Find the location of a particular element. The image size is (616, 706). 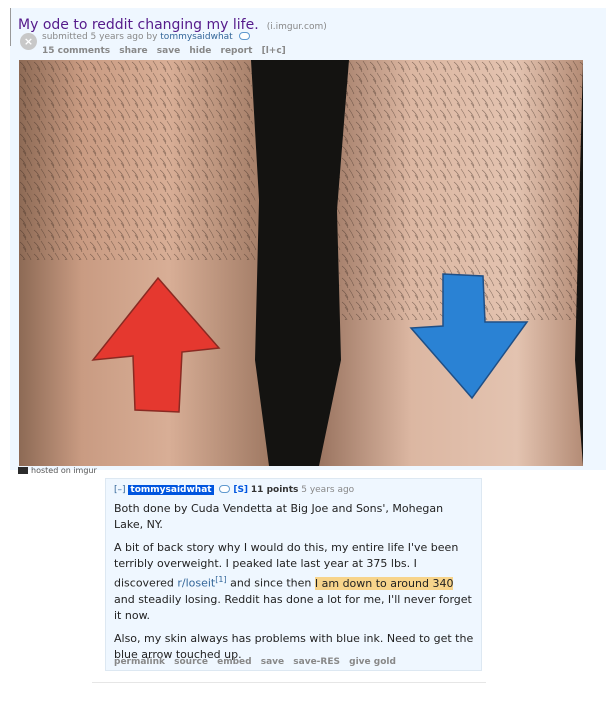

post-tagline: submitted 5 years ago by tommysaidwhat is located at coordinates (146, 37).